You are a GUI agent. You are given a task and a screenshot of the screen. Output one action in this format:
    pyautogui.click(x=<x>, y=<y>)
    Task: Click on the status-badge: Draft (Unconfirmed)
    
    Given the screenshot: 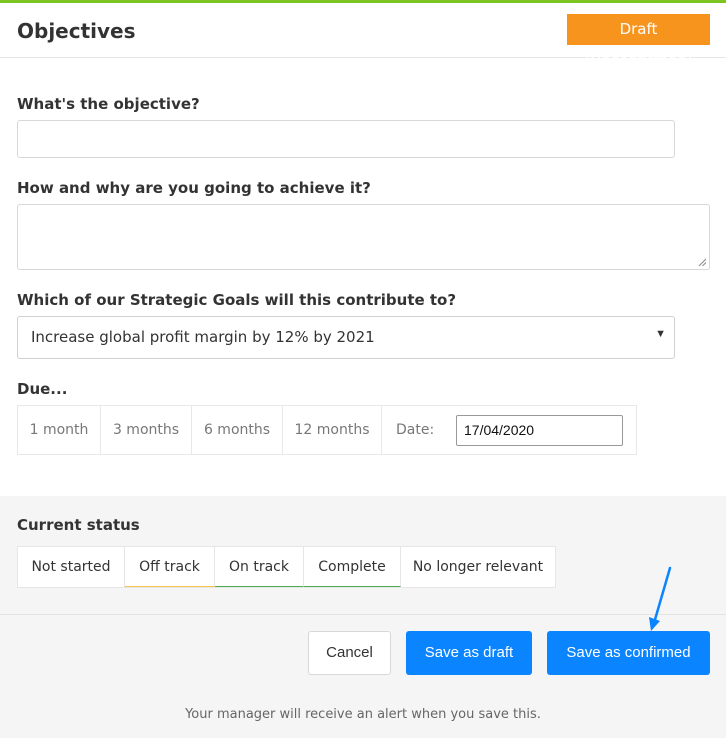 What is the action you would take?
    pyautogui.click(x=638, y=41)
    